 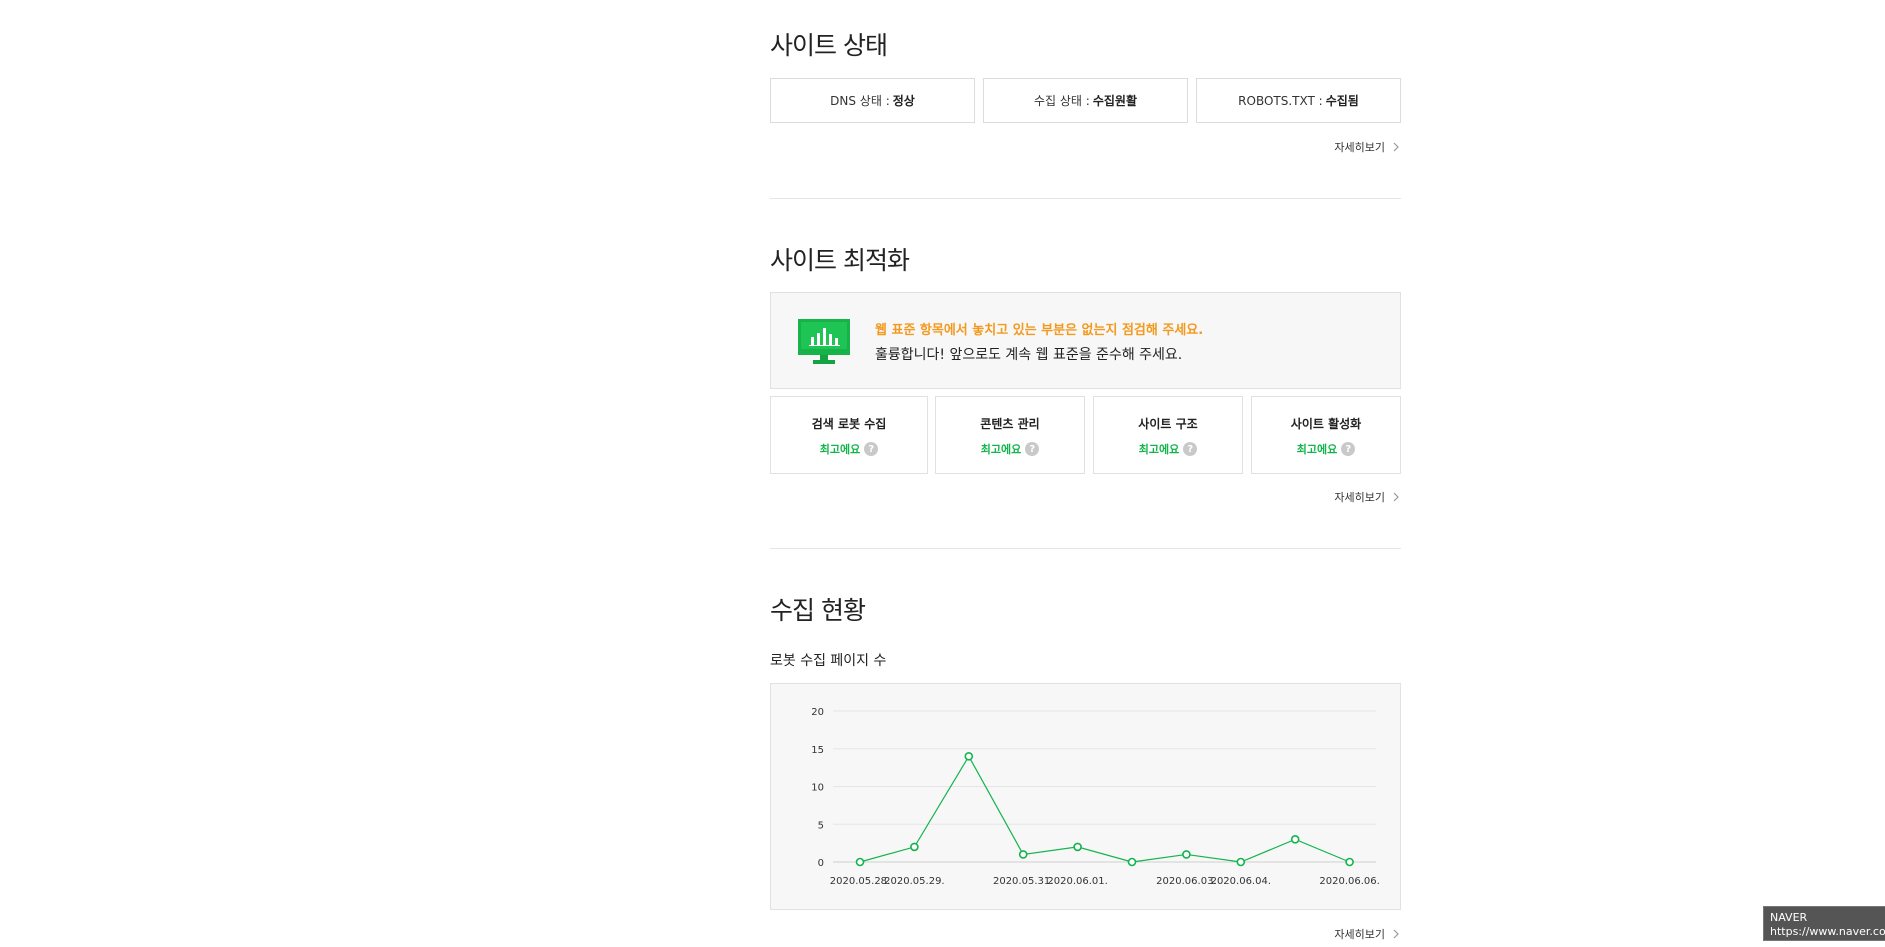 I want to click on optimization-message: 훌륭합니다! 앞으로도 계속 웹 표준을 준수해 주세요., so click(x=1029, y=355).